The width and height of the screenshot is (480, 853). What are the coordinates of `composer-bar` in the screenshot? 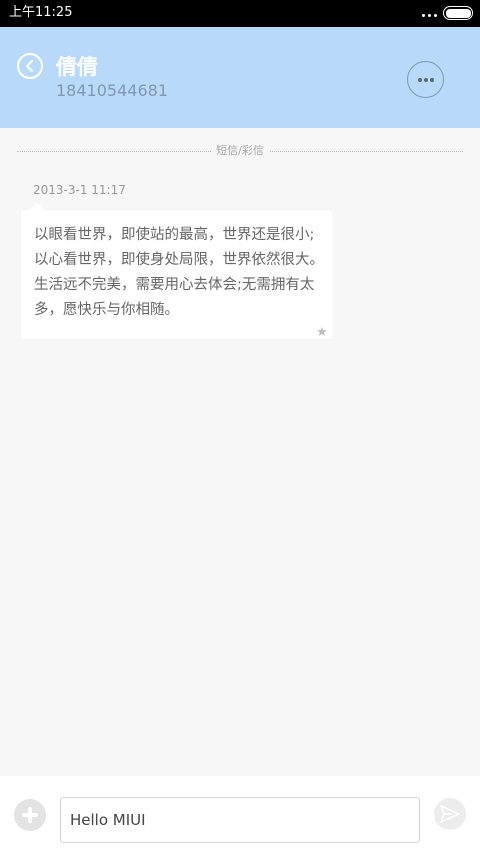 It's located at (240, 814).